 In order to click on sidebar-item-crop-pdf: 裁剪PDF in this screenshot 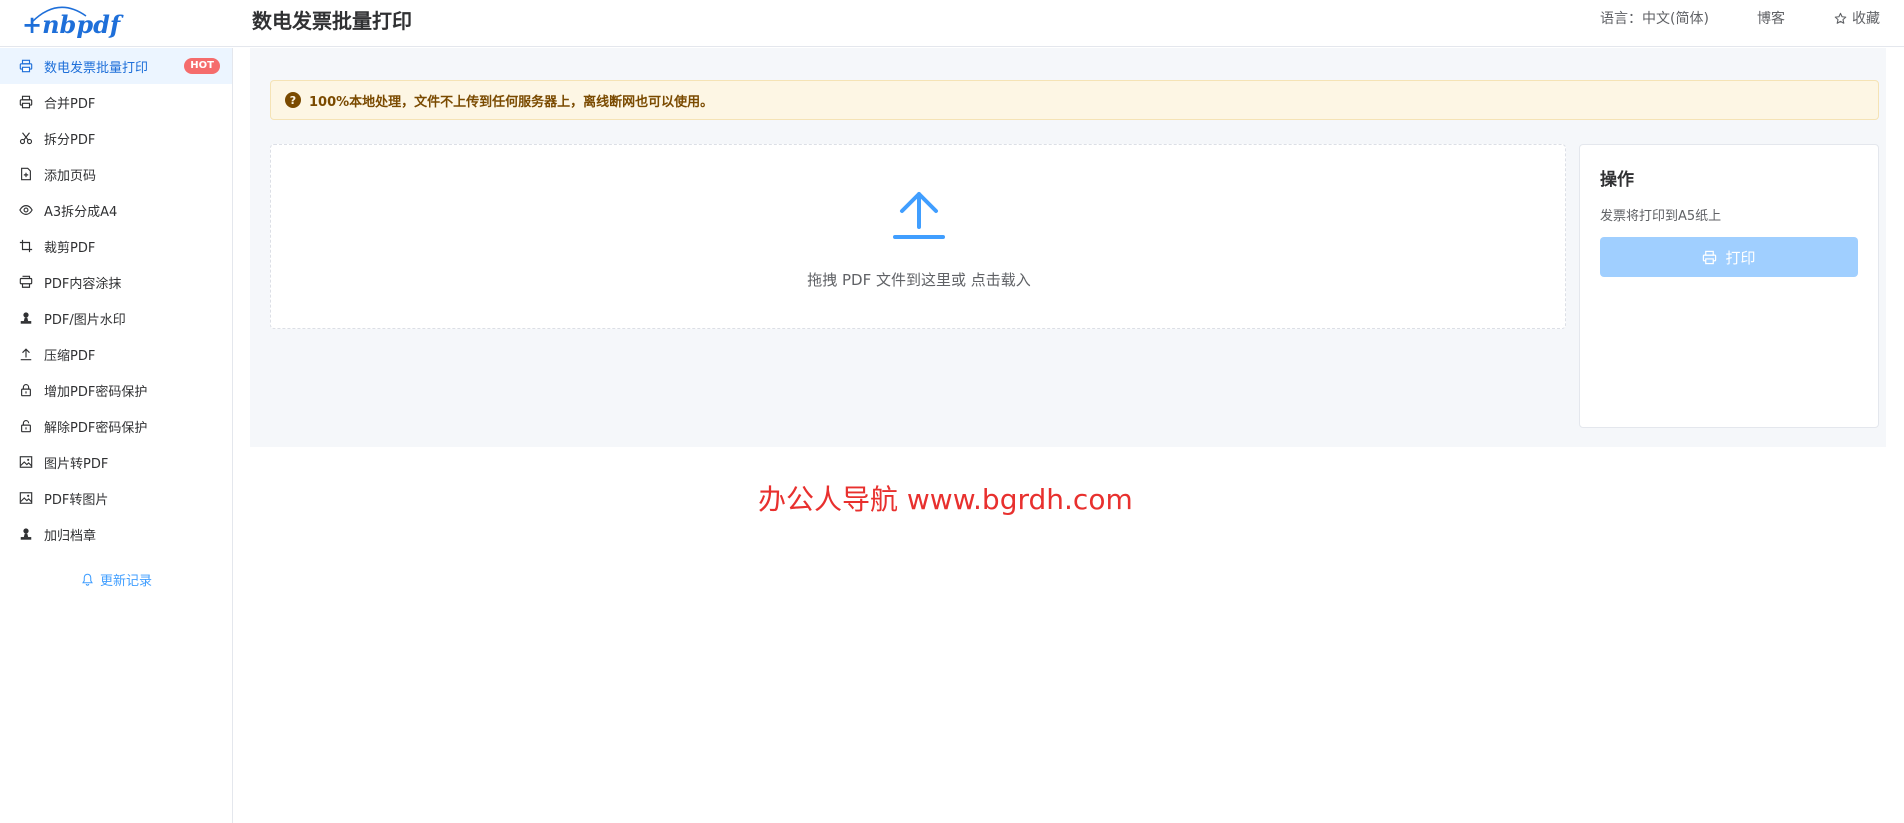, I will do `click(116, 246)`.